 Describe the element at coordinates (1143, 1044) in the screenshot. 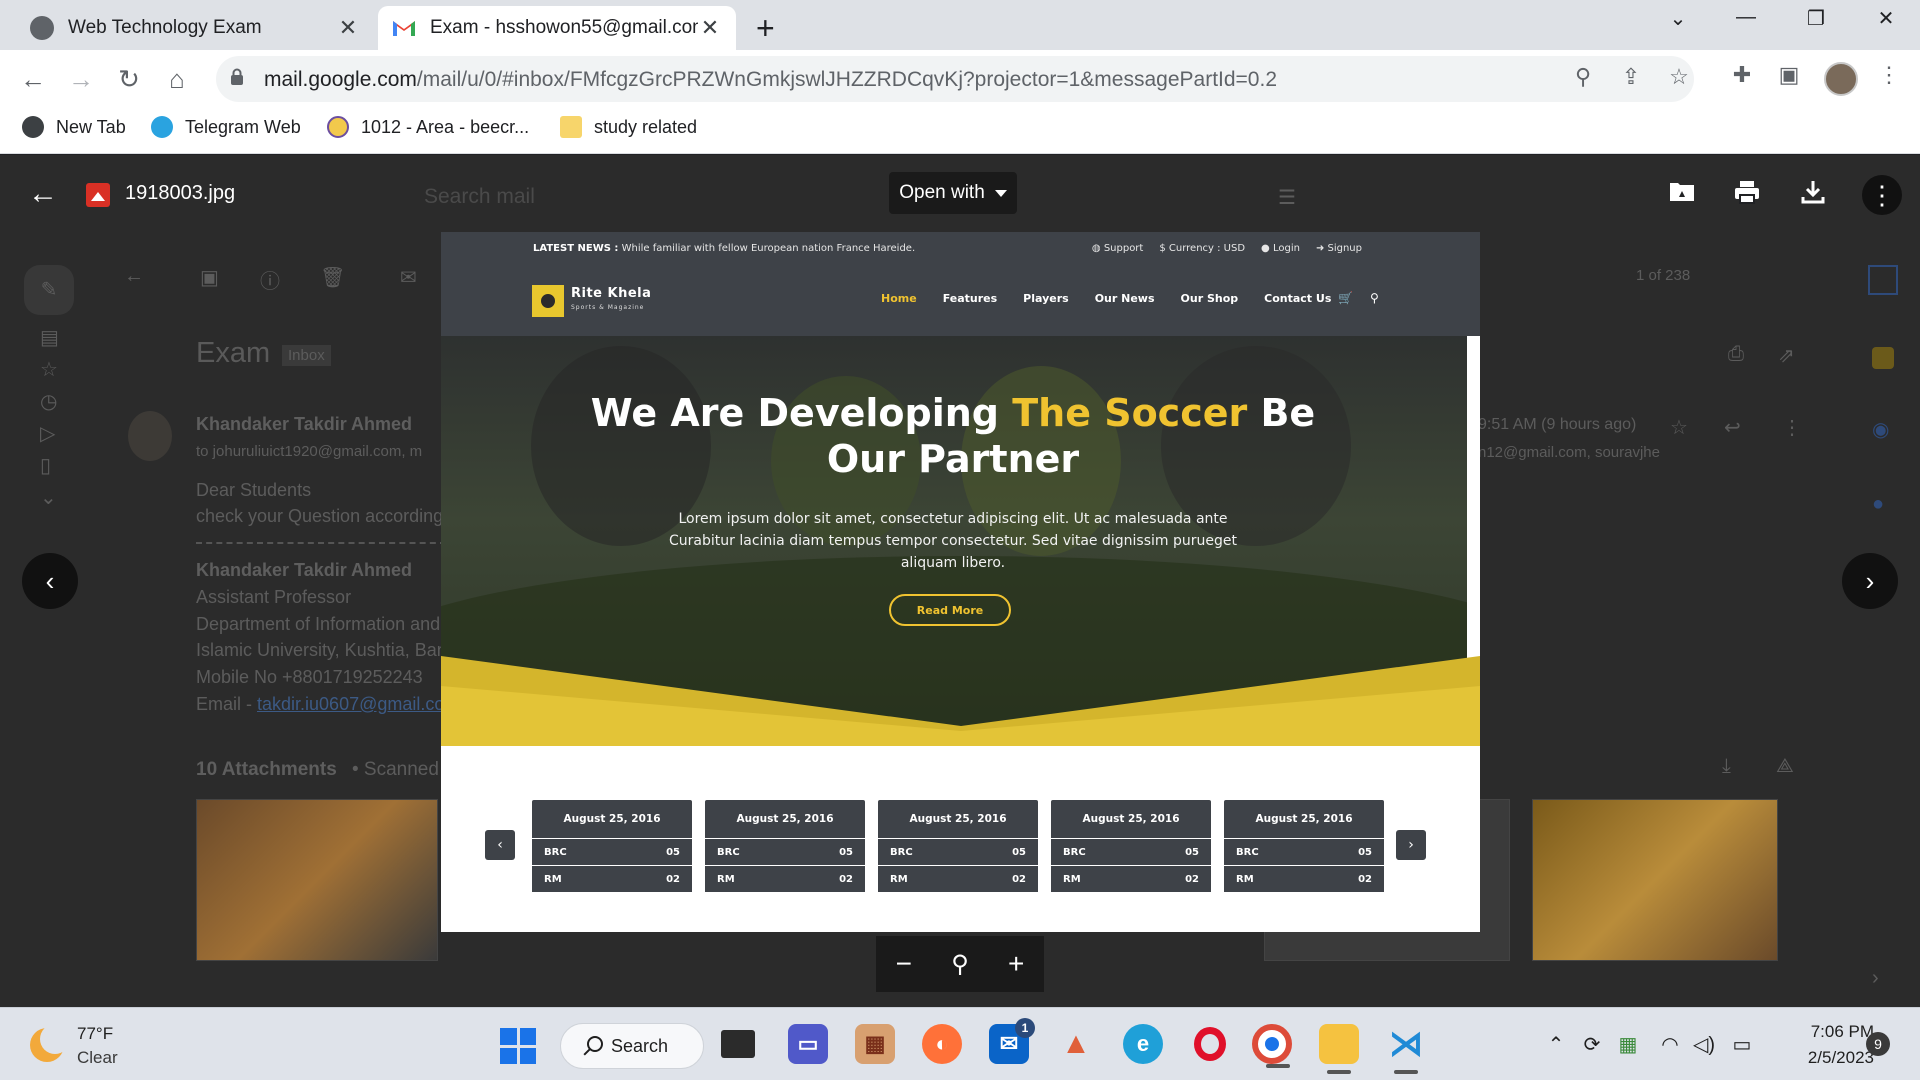

I see `edge-icon: e` at that location.